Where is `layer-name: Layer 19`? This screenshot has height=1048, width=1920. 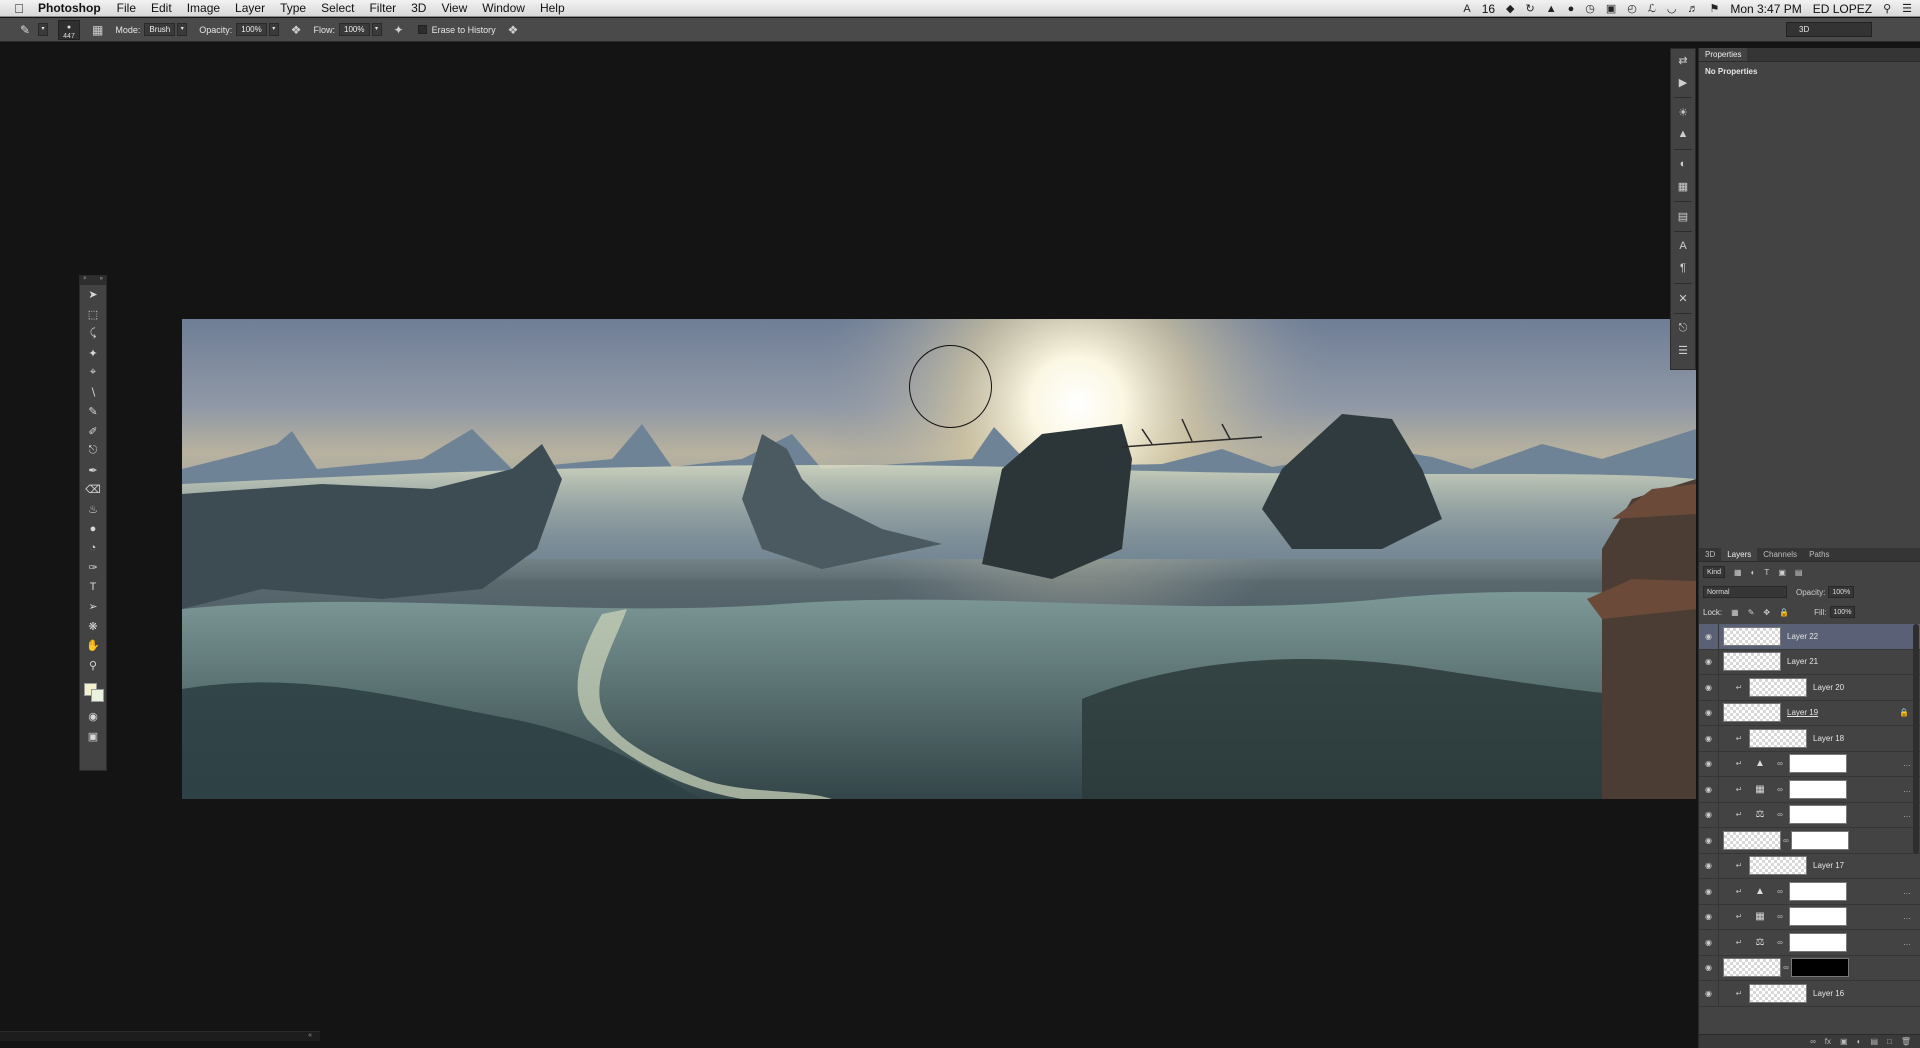
layer-name: Layer 19 is located at coordinates (1802, 712).